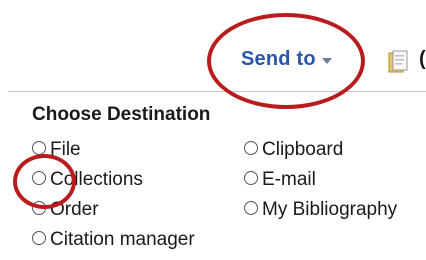  Describe the element at coordinates (422, 59) in the screenshot. I see `toolbar-next-item-fragment: (` at that location.